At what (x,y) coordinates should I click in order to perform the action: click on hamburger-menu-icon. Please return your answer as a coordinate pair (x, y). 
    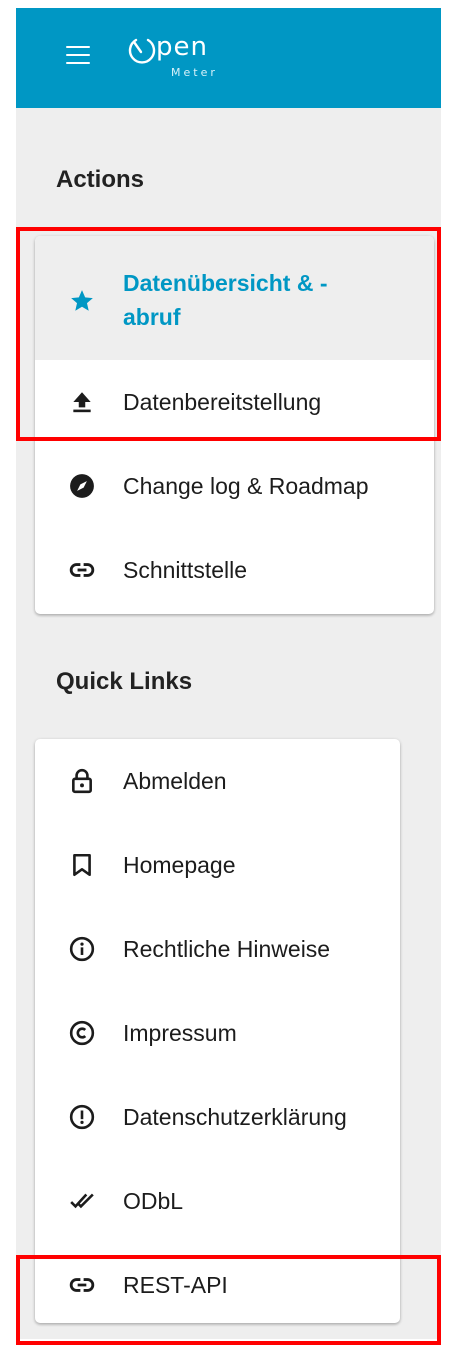
    Looking at the image, I should click on (78, 55).